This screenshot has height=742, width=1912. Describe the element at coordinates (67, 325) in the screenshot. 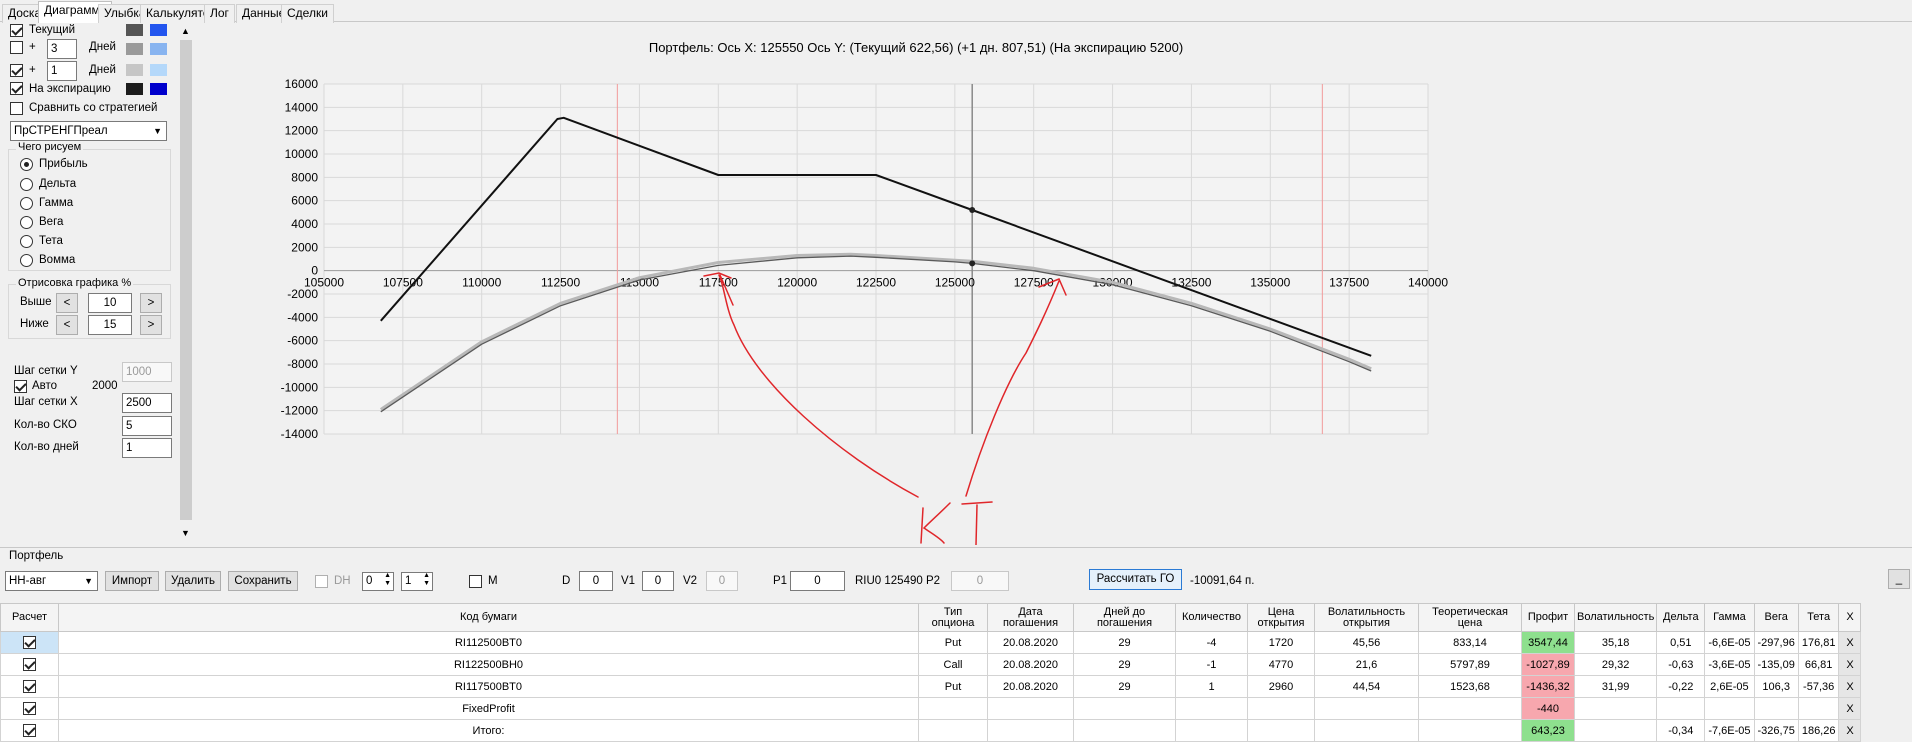

I see `below-decrease-button: <` at that location.